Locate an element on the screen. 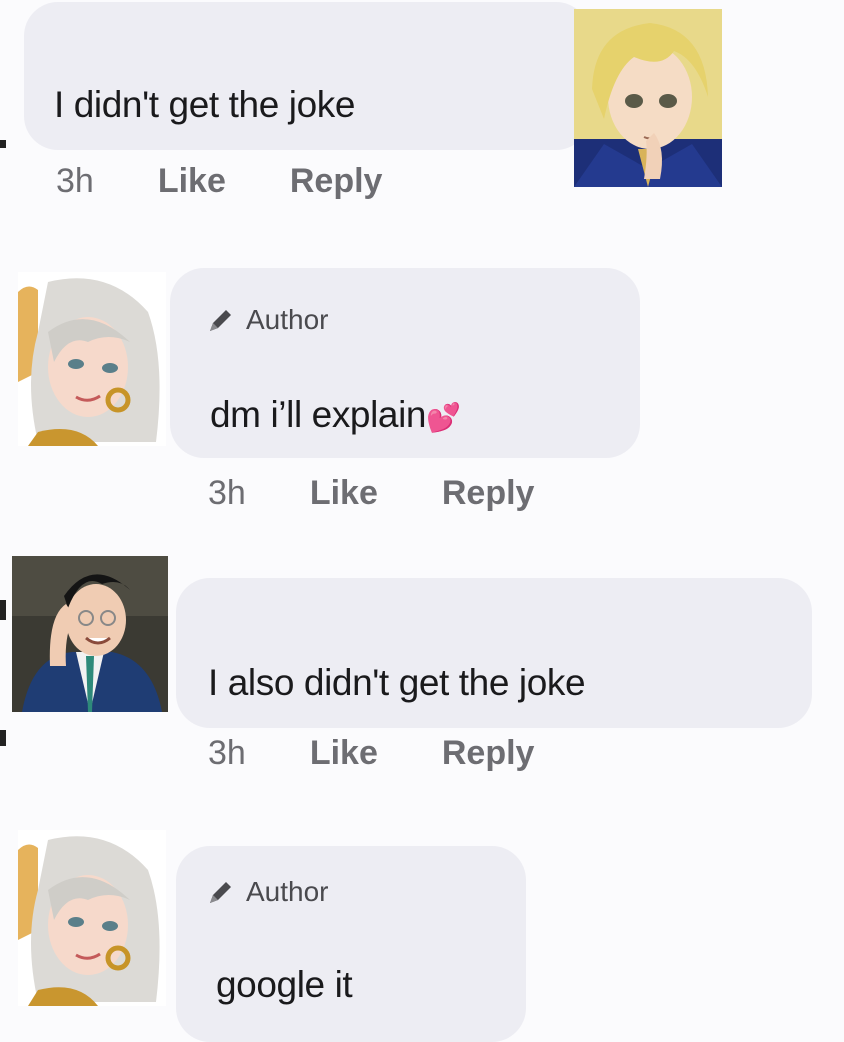 This screenshot has width=844, height=1042. comment-text: dm i’ll explain💕 is located at coordinates (335, 415).